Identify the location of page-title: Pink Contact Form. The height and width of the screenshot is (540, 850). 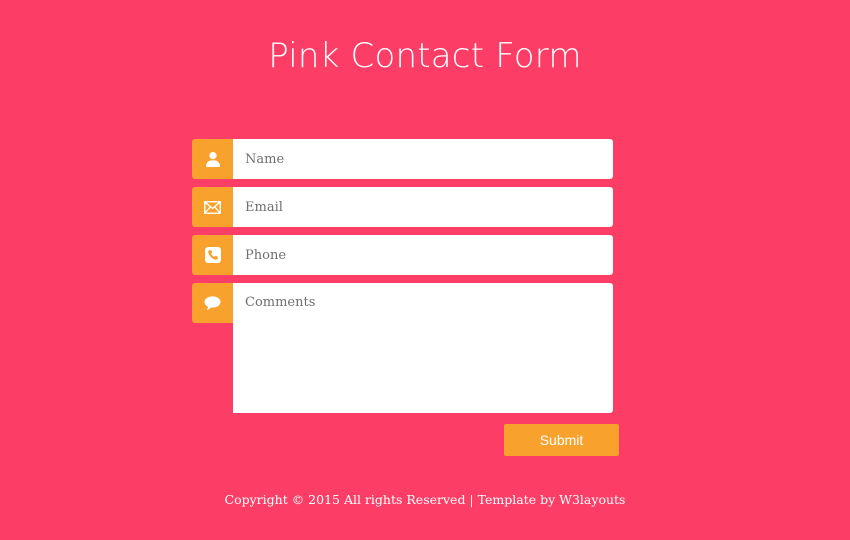
(425, 56).